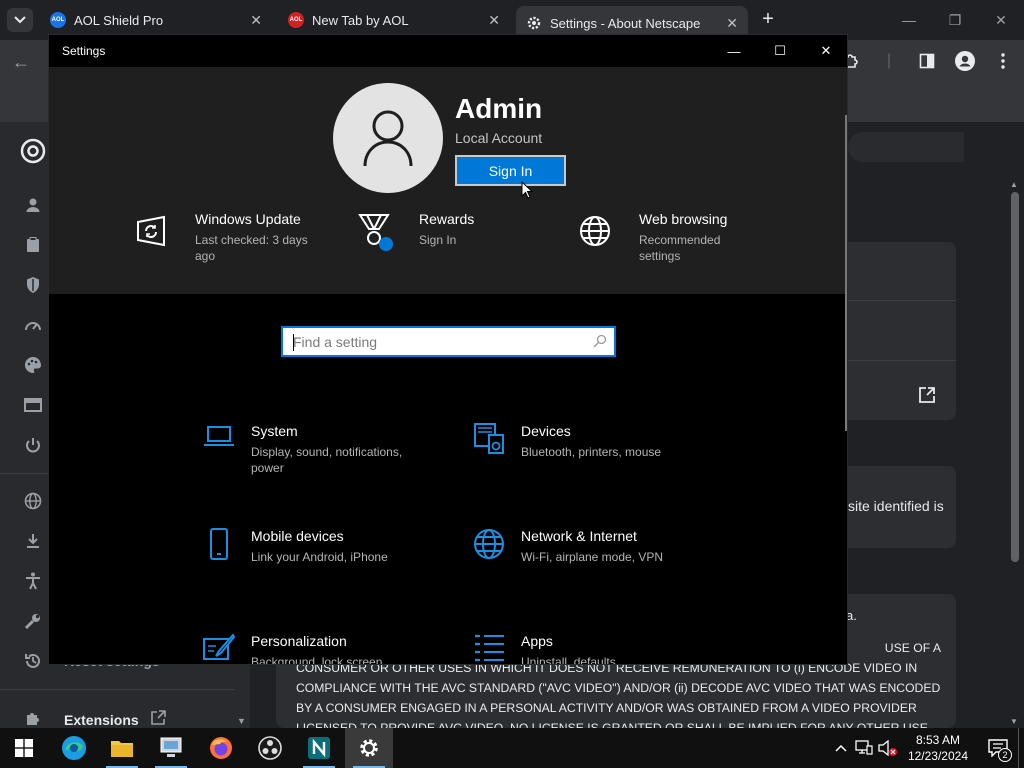 The height and width of the screenshot is (768, 1024). Describe the element at coordinates (33, 661) in the screenshot. I see `reset-history-icon` at that location.